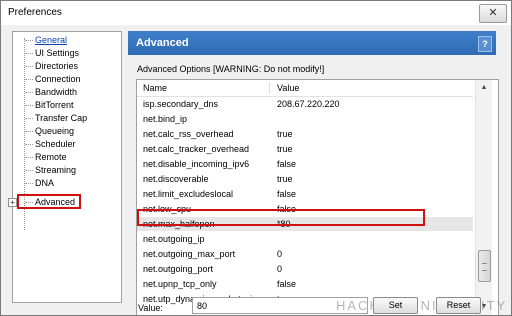 The height and width of the screenshot is (316, 512). What do you see at coordinates (485, 44) in the screenshot?
I see `help-icon: ?` at bounding box center [485, 44].